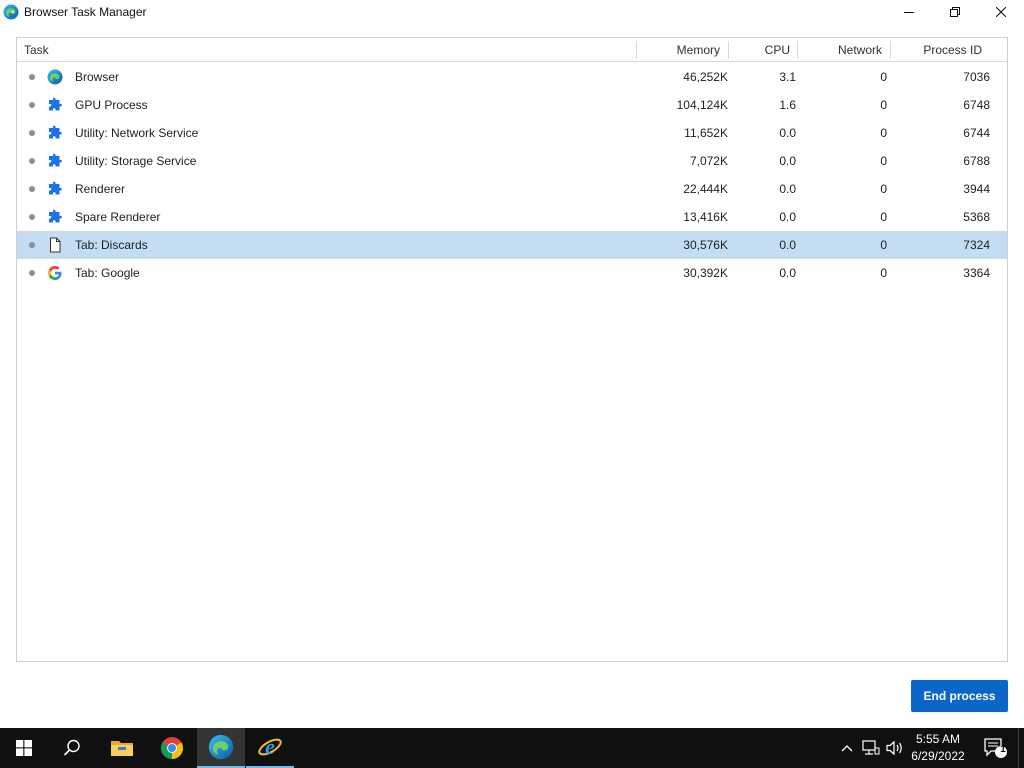 The image size is (1024, 768). I want to click on table-row: Spare Renderer 13,416K 0.0 0 5368, so click(512, 217).